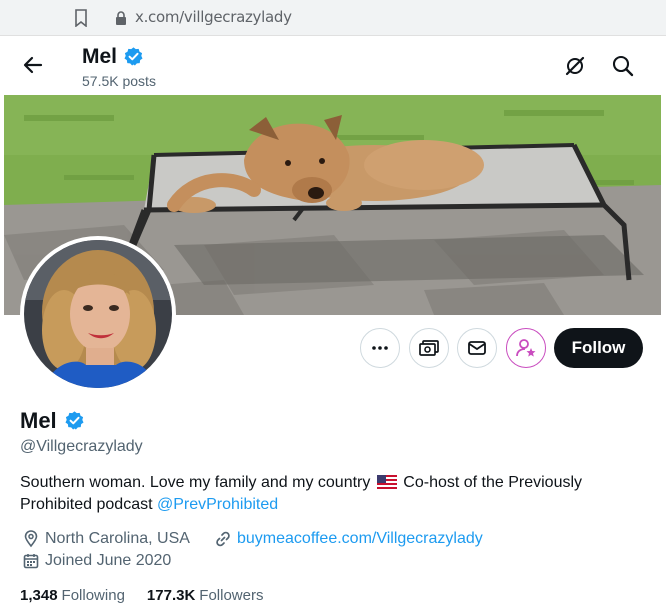 The image size is (666, 612). I want to click on profile-website: buymeacoffee.com/Villgecrazylady, so click(348, 539).